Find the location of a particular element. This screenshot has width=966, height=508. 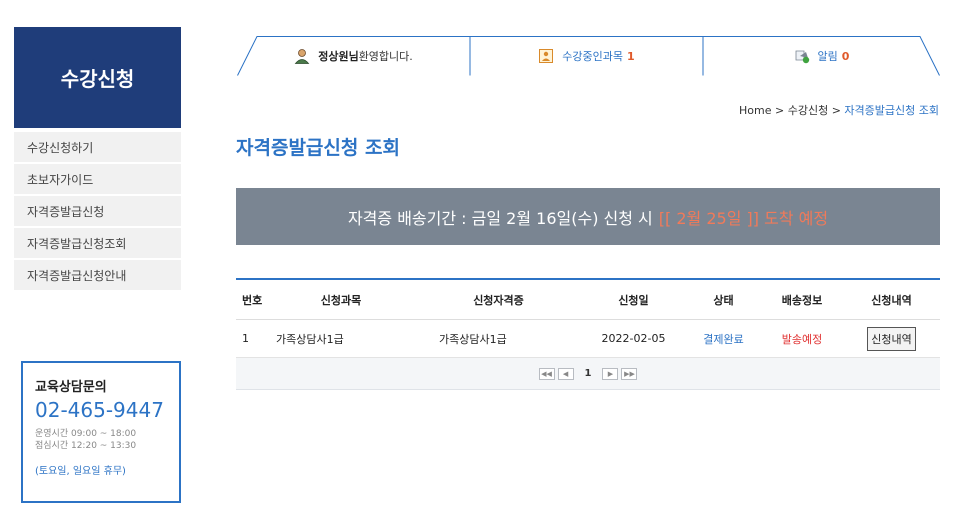

sidebar-item-cert-inquiry: 자격증발급신청조회 is located at coordinates (97, 244).